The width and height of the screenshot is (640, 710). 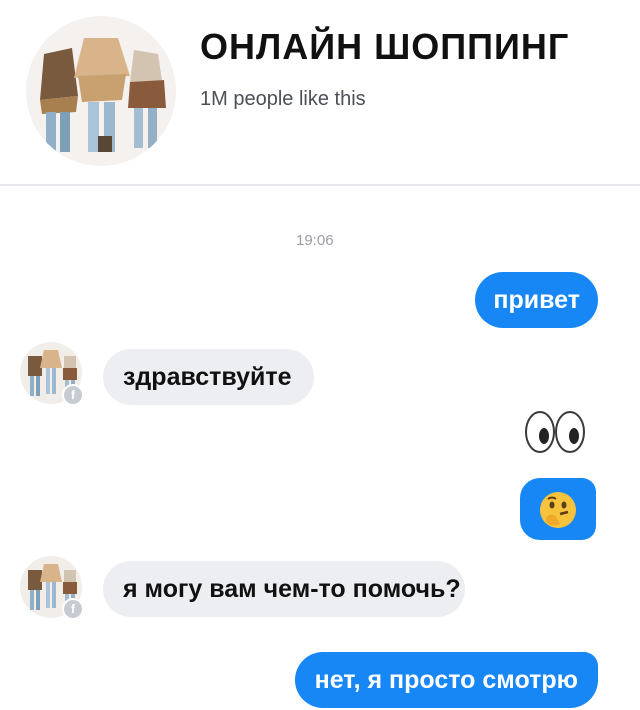 What do you see at coordinates (385, 46) in the screenshot?
I see `page-title: ОНЛАЙН ШОППИНГ` at bounding box center [385, 46].